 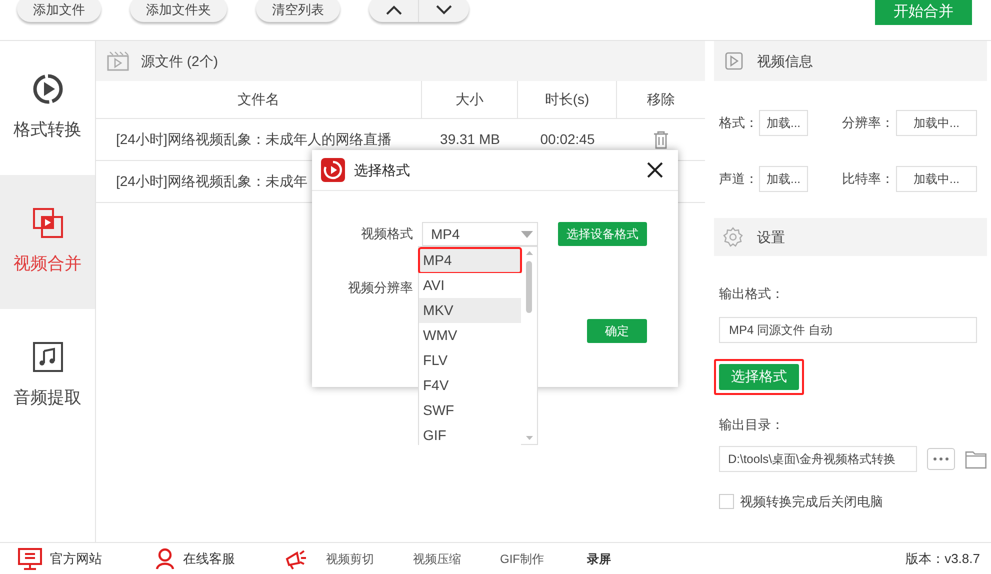 I want to click on toolbar-button: 添加文件夹, so click(x=178, y=11).